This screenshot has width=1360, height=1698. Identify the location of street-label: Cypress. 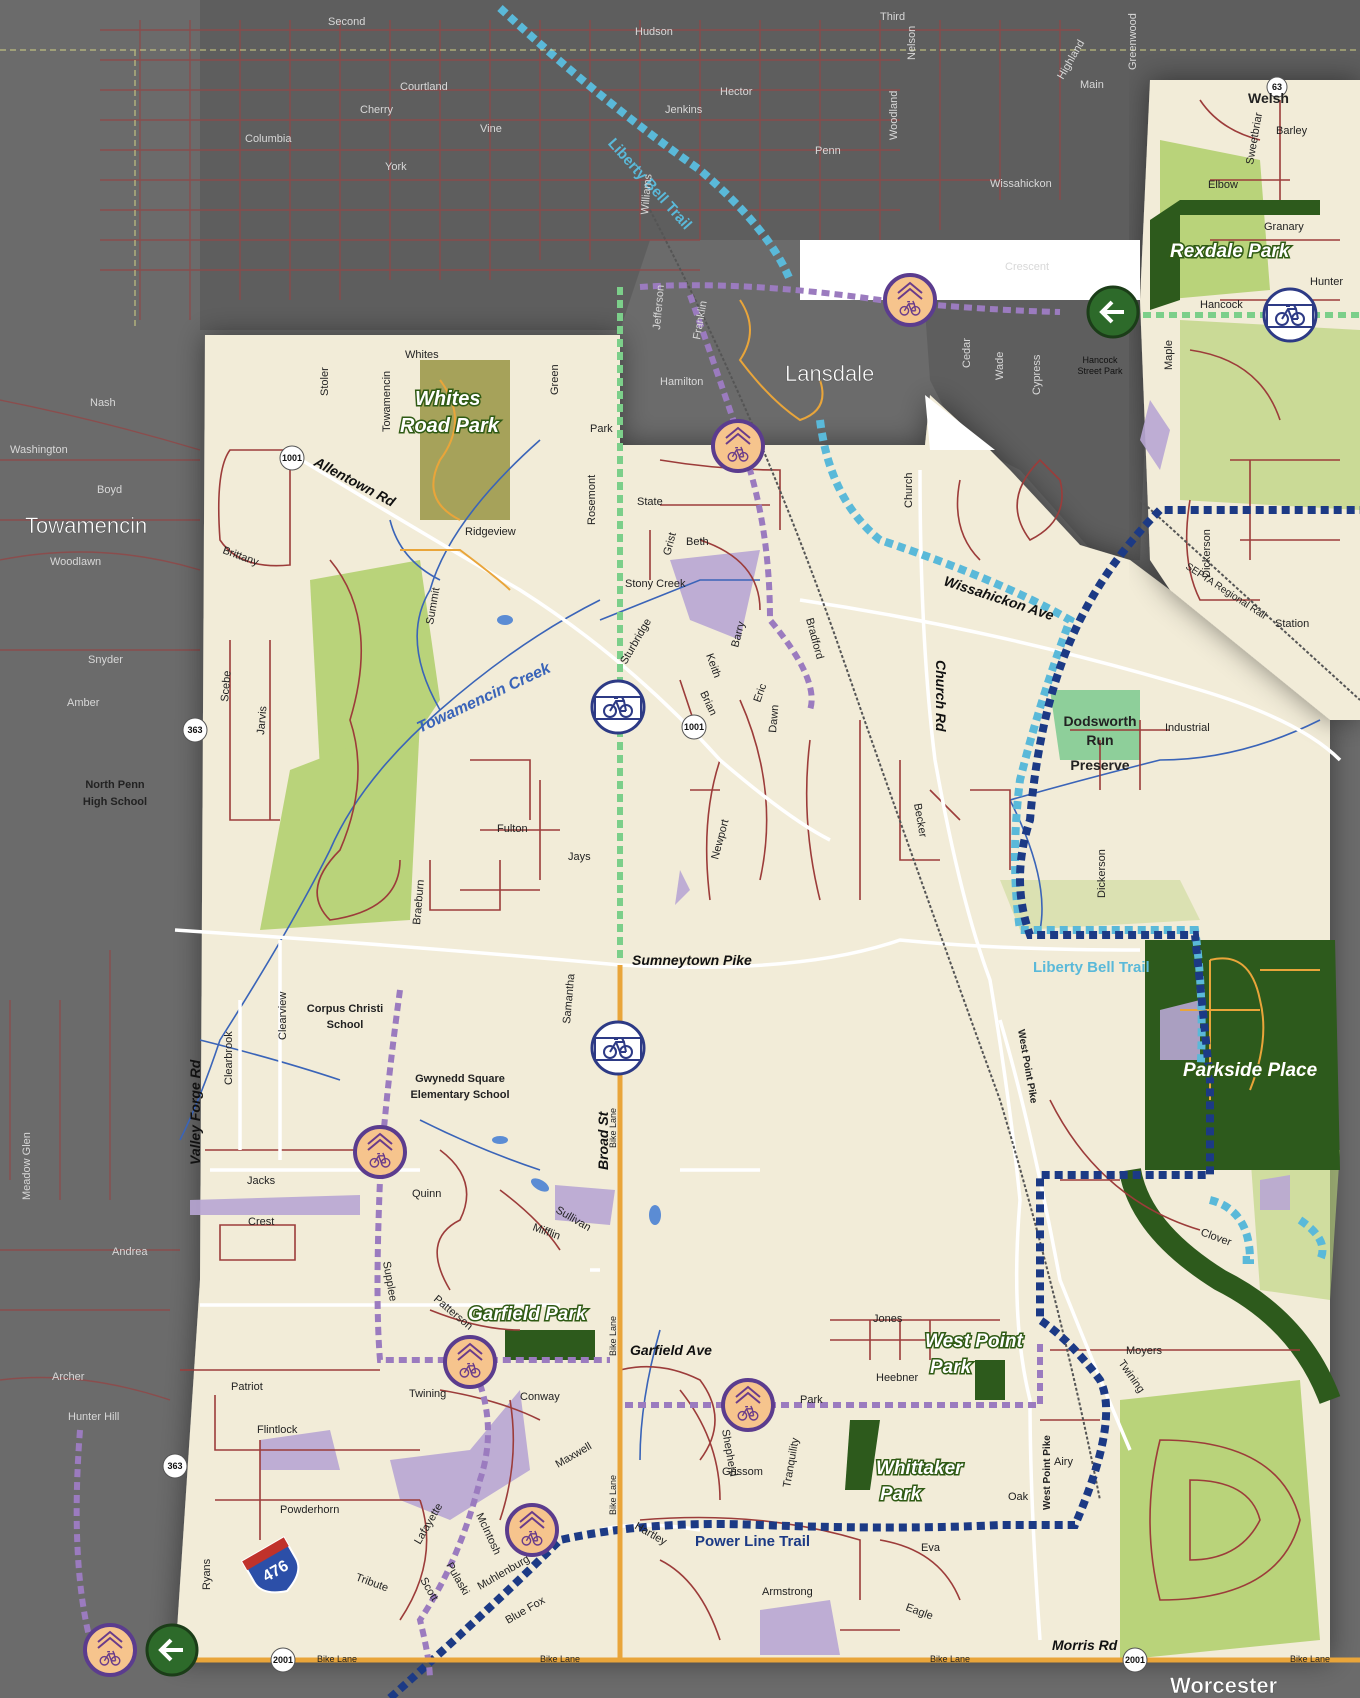
(1037, 374).